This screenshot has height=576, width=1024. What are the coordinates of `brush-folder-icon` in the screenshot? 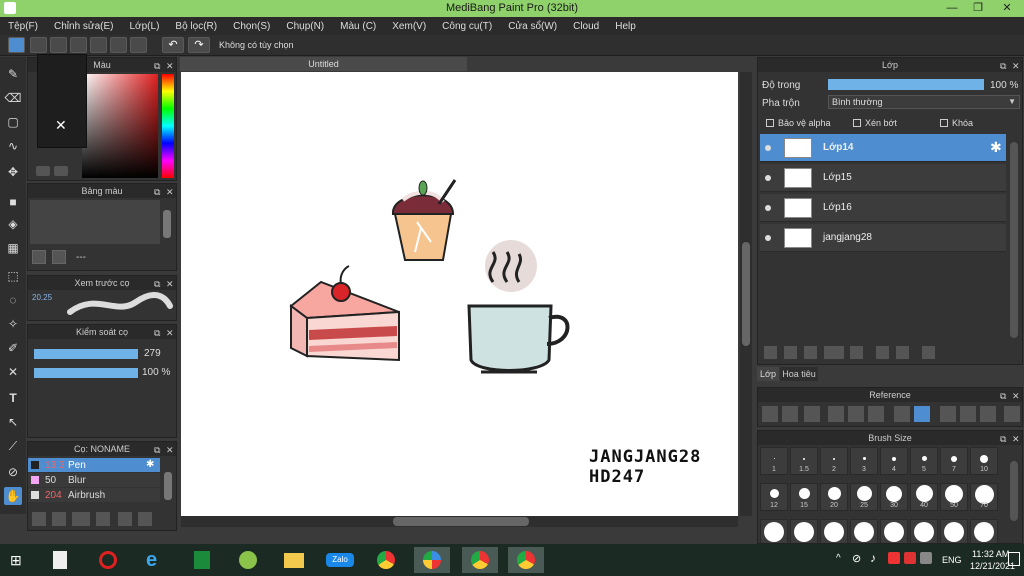 It's located at (125, 519).